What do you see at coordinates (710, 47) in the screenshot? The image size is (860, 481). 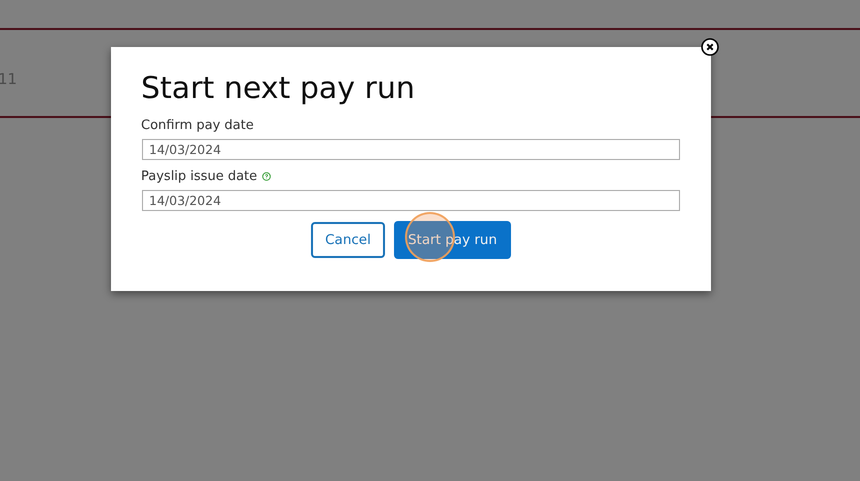 I see `close-icon` at bounding box center [710, 47].